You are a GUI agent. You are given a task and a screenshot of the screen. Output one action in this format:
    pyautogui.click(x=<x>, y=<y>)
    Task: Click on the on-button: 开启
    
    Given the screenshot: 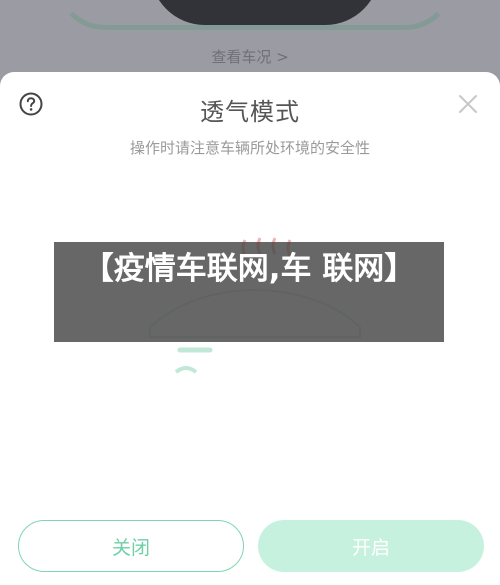 What is the action you would take?
    pyautogui.click(x=371, y=546)
    